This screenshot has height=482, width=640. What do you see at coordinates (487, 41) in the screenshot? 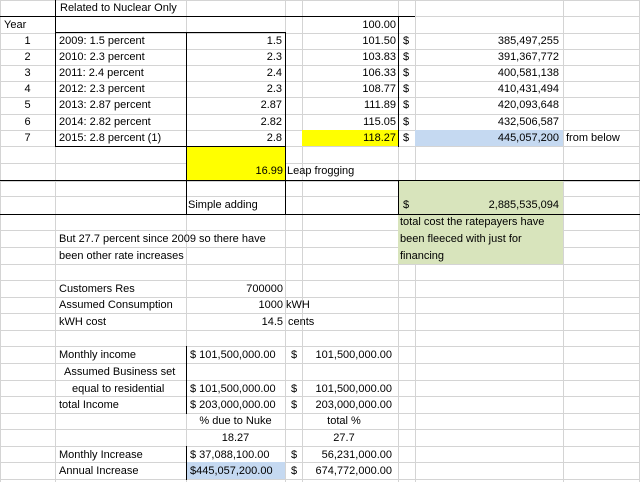
I see `row-amount: 385,497,255` at bounding box center [487, 41].